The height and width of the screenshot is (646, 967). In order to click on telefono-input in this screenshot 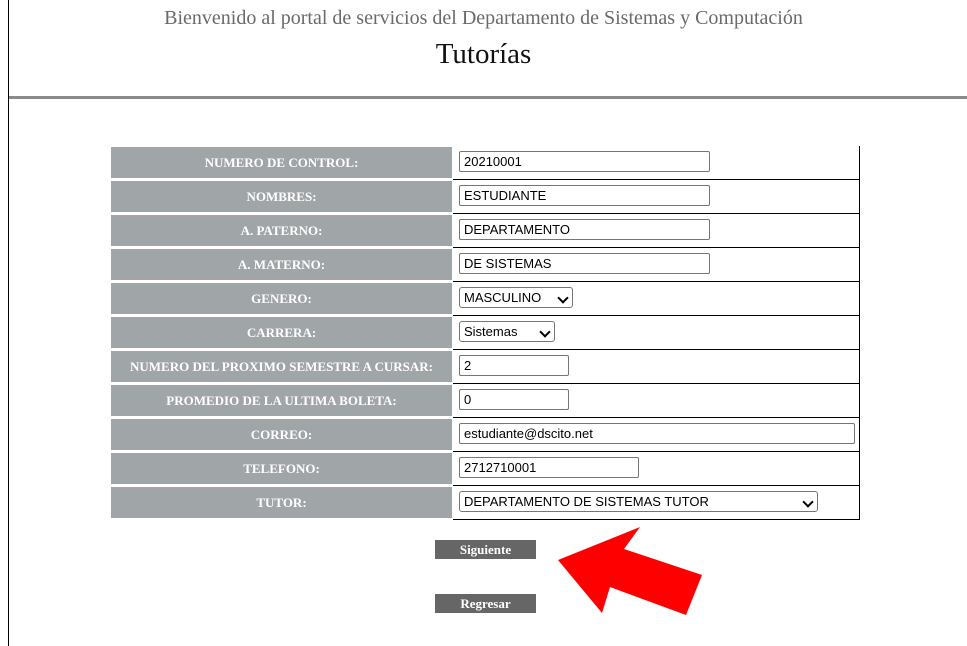, I will do `click(549, 467)`.